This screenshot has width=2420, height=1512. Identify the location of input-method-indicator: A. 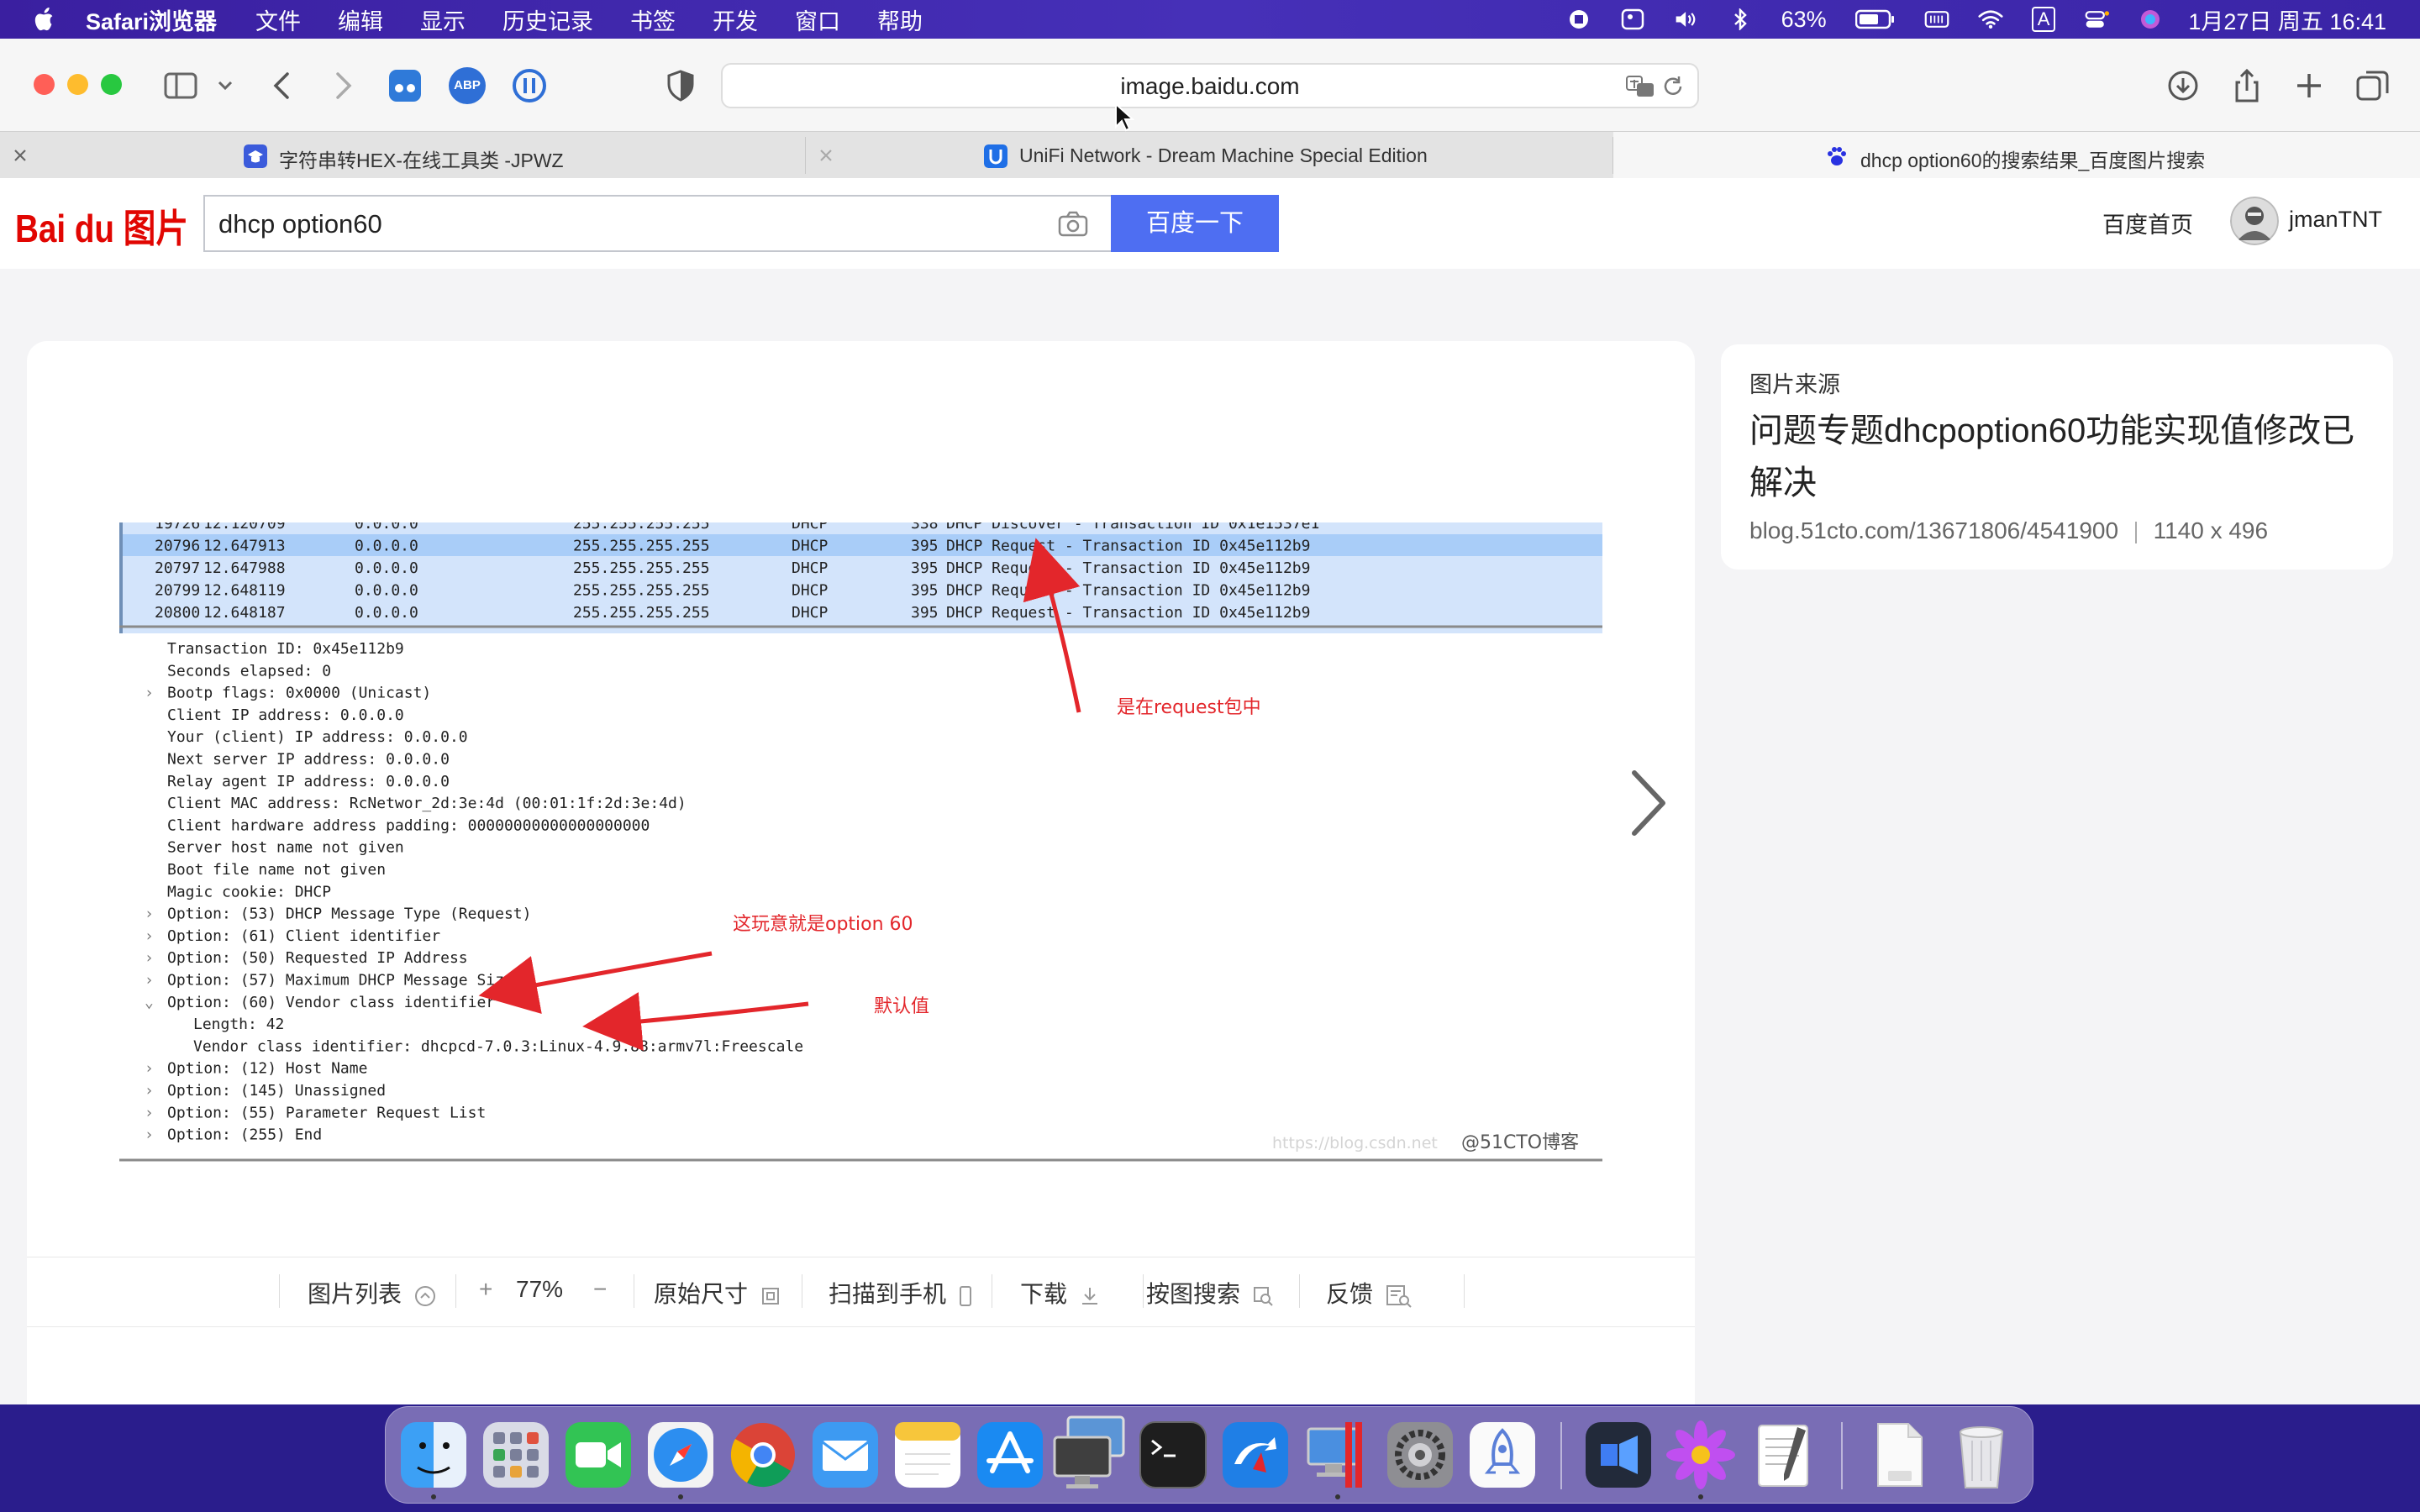
(2044, 19).